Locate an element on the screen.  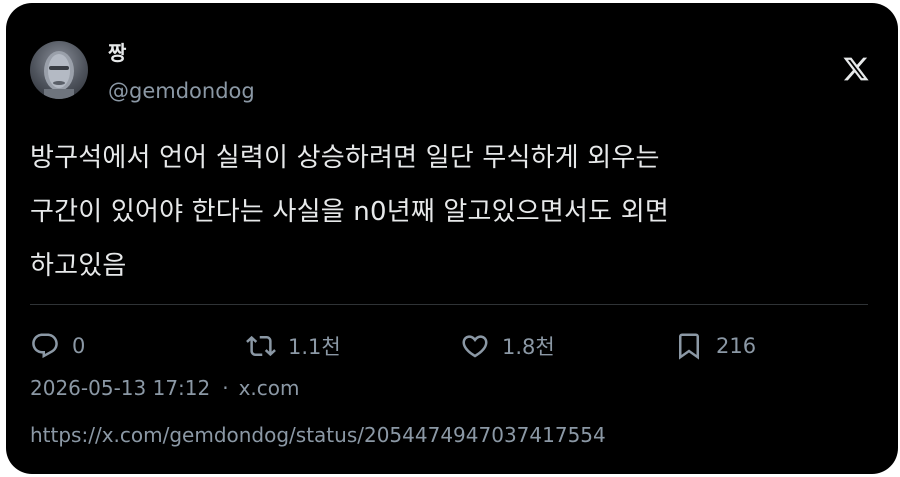
bookmark-count: 216 is located at coordinates (736, 346).